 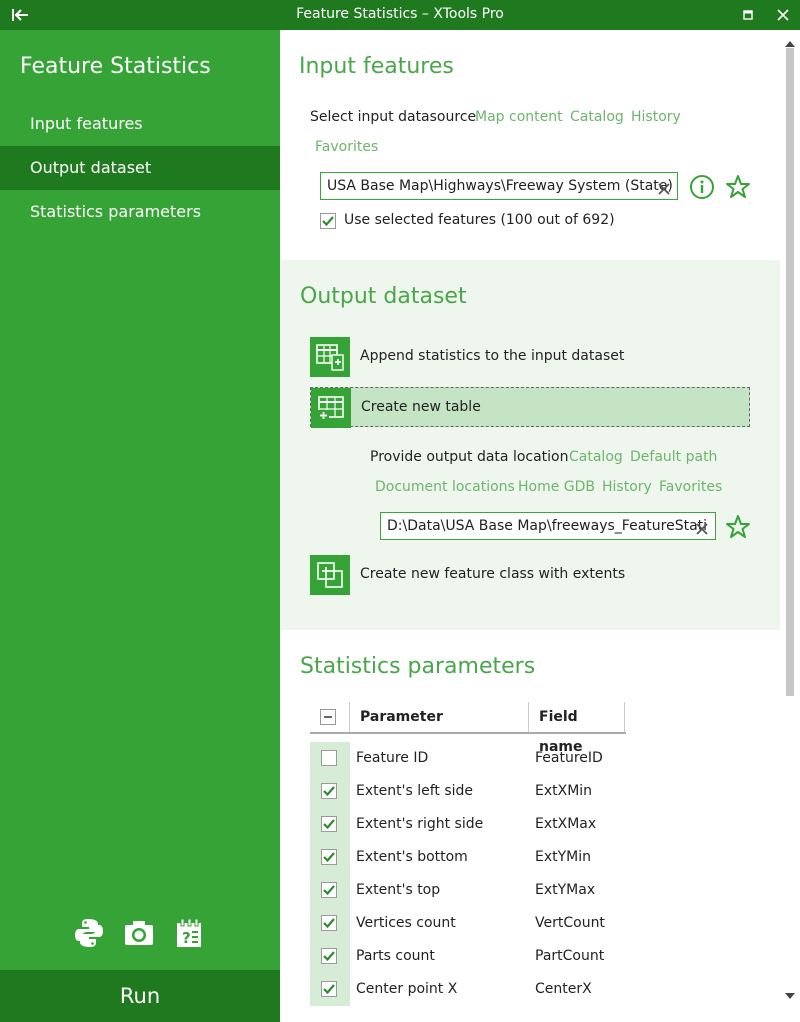 I want to click on output-link-favorites: Favorites, so click(x=690, y=487).